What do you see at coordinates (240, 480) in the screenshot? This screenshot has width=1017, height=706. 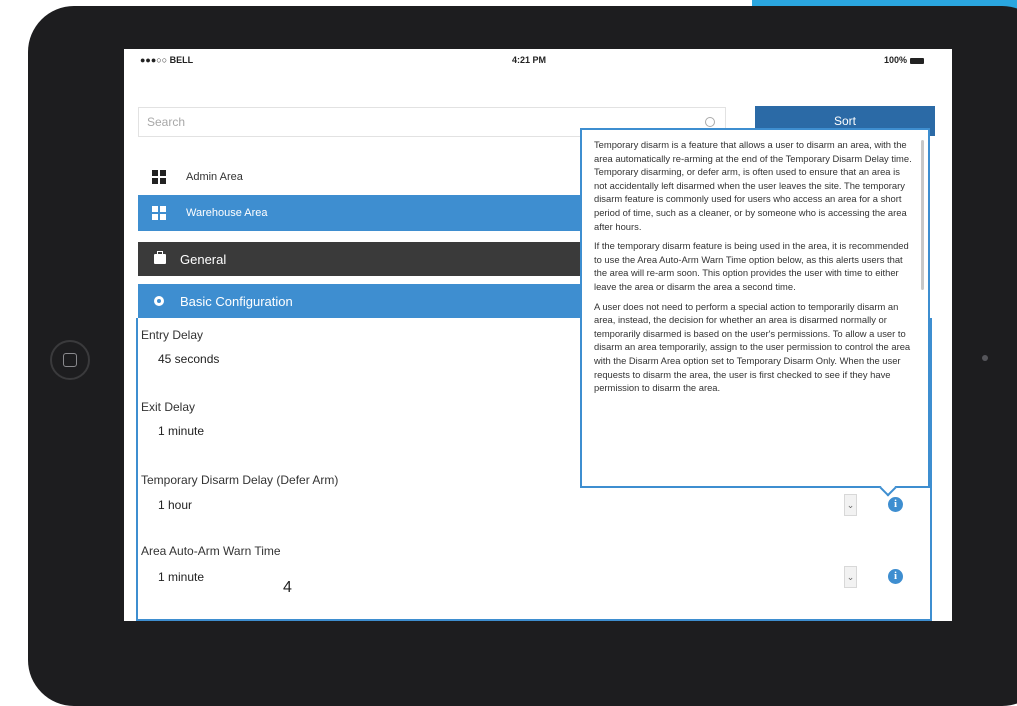 I see `temporary-disarm-delay-label: Temporary Disarm Delay (Defer Arm)` at bounding box center [240, 480].